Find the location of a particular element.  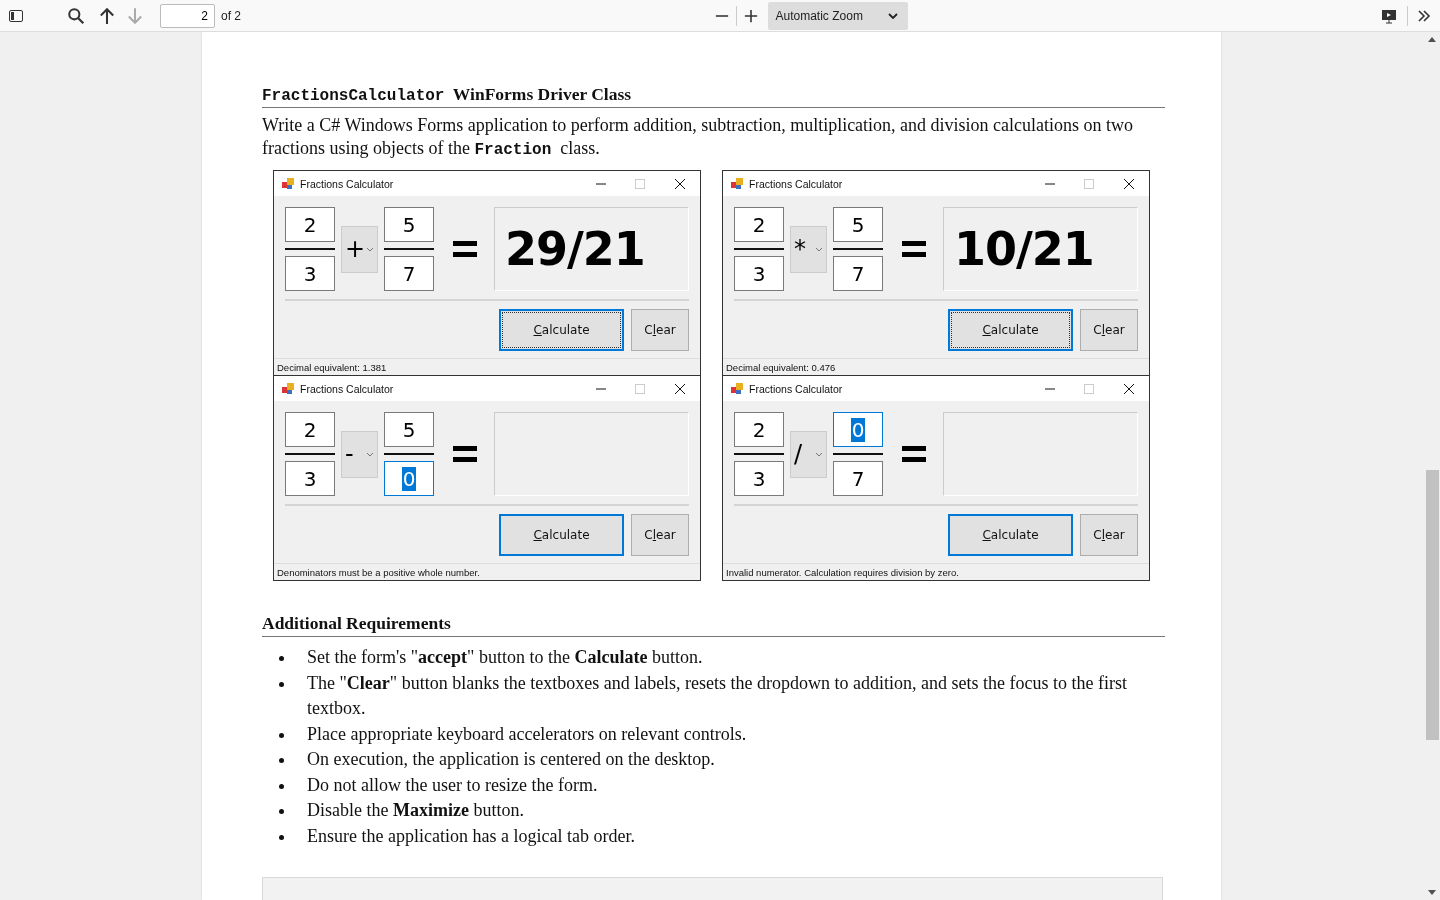

scroll-down-icon is located at coordinates (1432, 892).